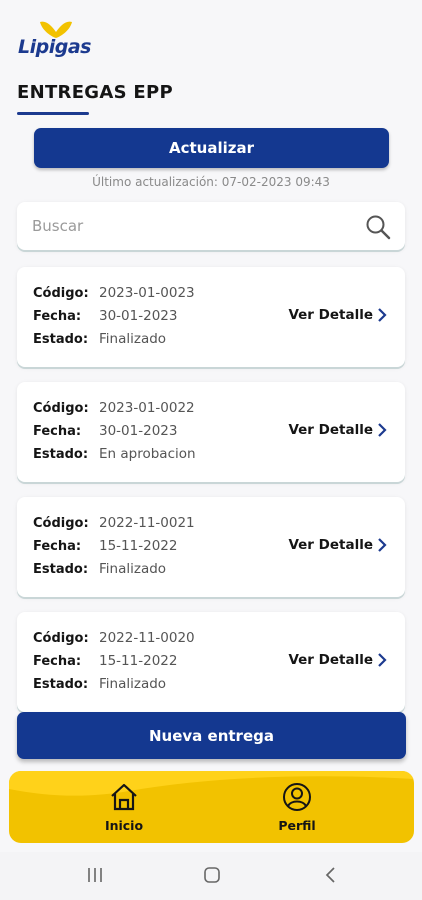  I want to click on new-delivery-button: Nueva entrega, so click(211, 735).